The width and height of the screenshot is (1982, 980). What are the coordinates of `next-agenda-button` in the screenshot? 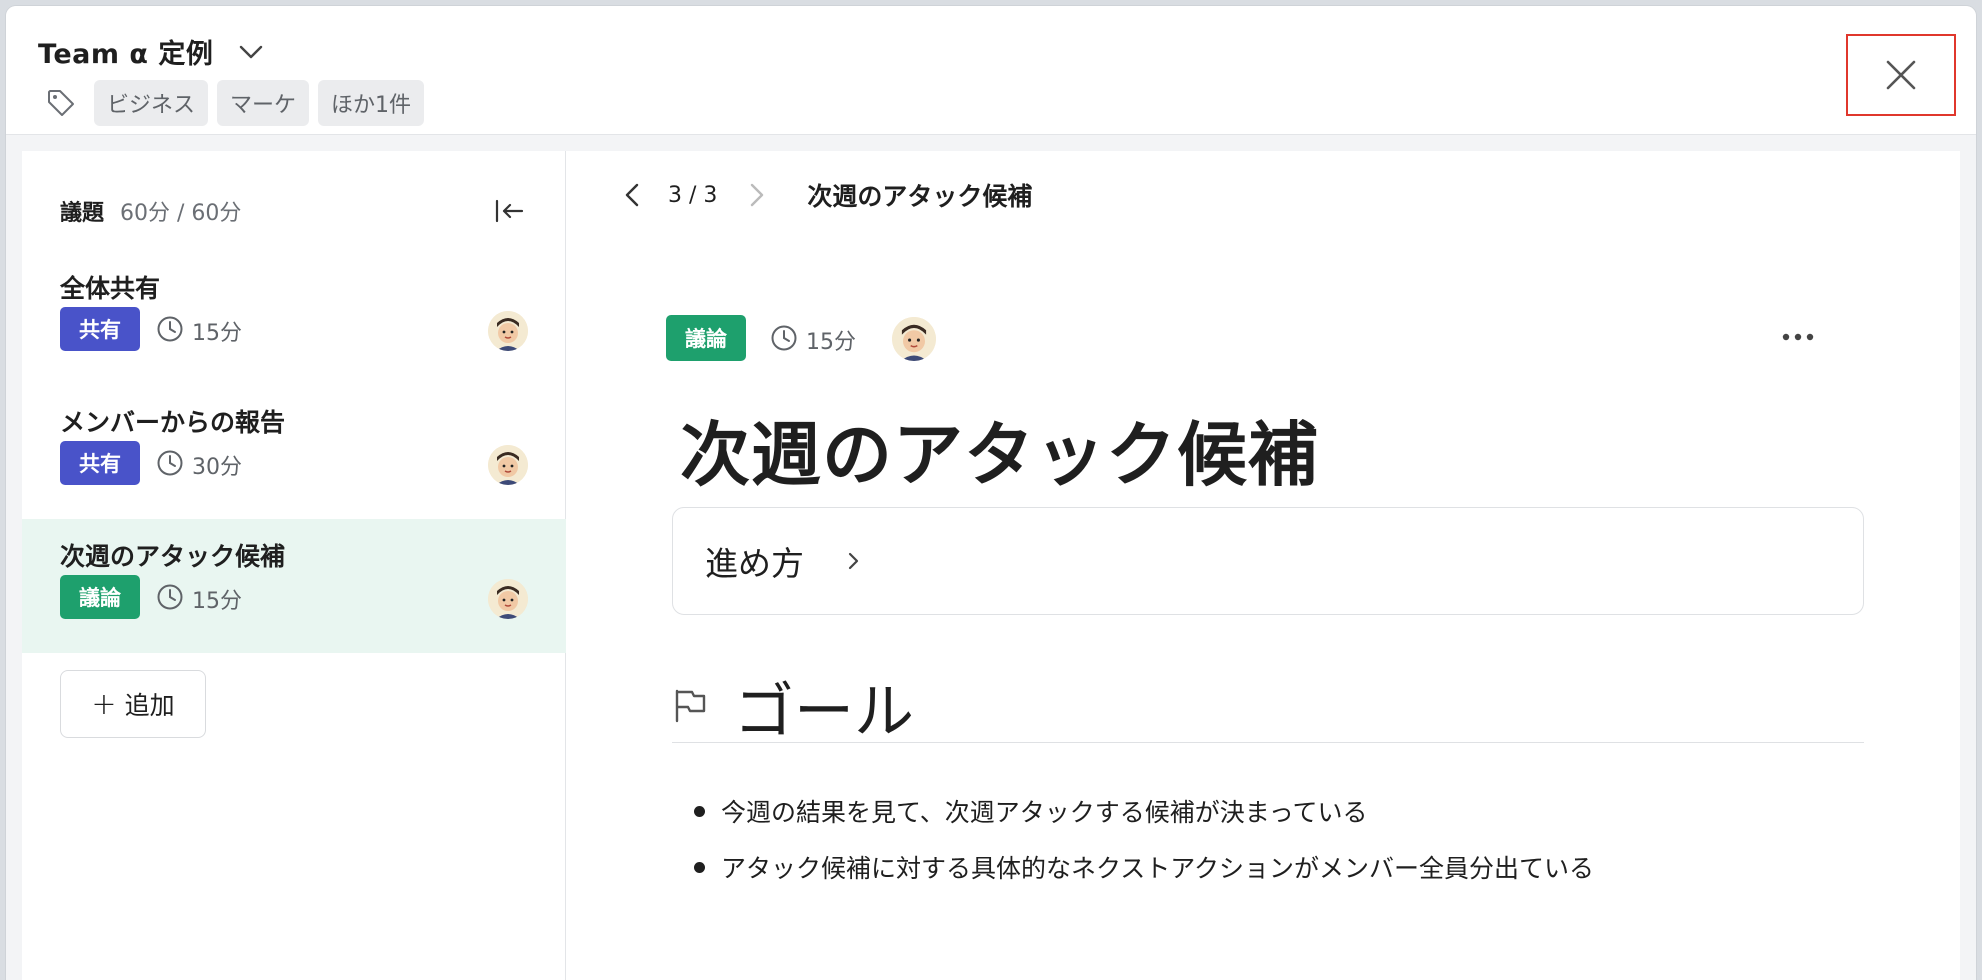 It's located at (757, 195).